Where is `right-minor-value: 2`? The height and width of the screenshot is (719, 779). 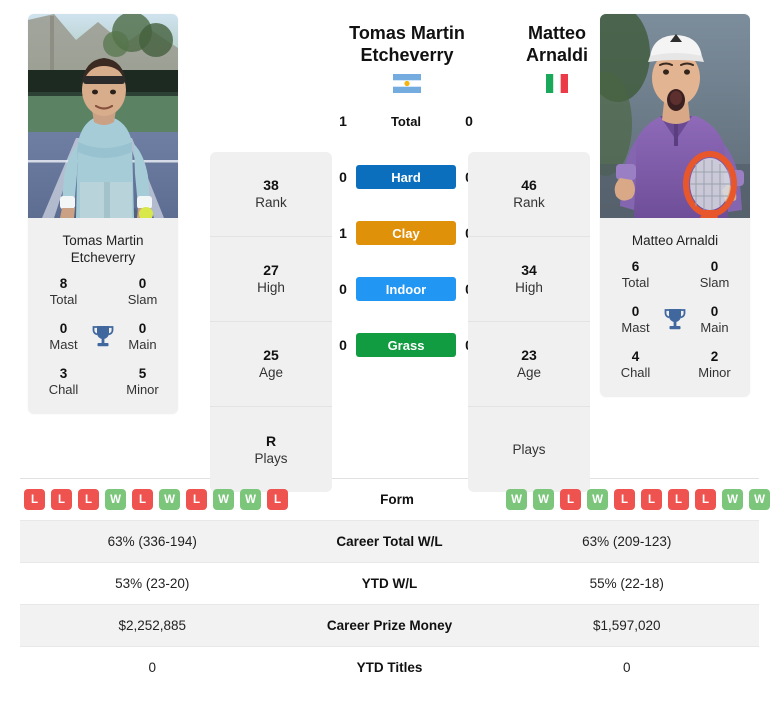
right-minor-value: 2 is located at coordinates (714, 356).